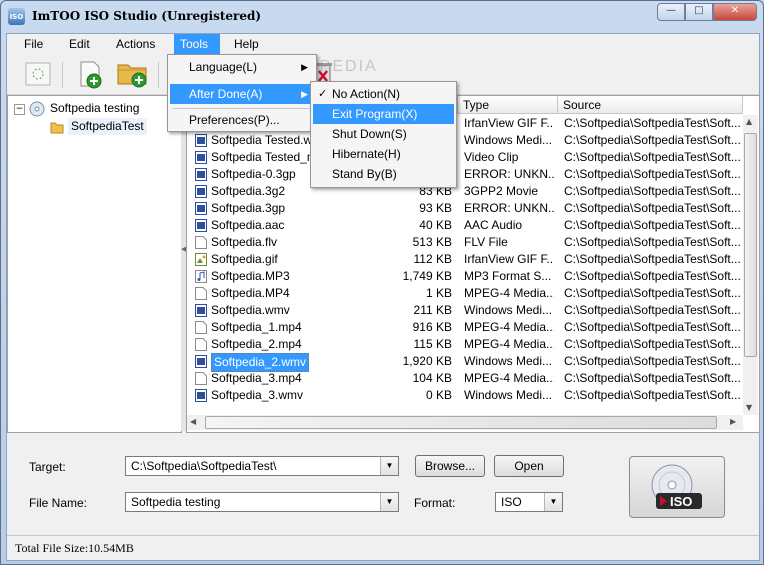  Describe the element at coordinates (435, 225) in the screenshot. I see `file-size: 40 KB` at that location.